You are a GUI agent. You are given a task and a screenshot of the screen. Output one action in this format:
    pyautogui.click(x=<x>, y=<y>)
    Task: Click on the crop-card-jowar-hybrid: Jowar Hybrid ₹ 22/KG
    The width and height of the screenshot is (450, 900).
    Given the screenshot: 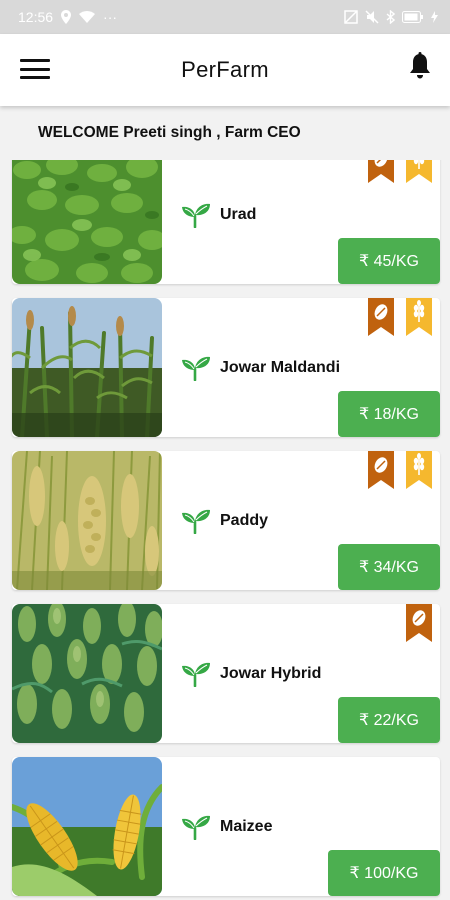 What is the action you would take?
    pyautogui.click(x=226, y=673)
    